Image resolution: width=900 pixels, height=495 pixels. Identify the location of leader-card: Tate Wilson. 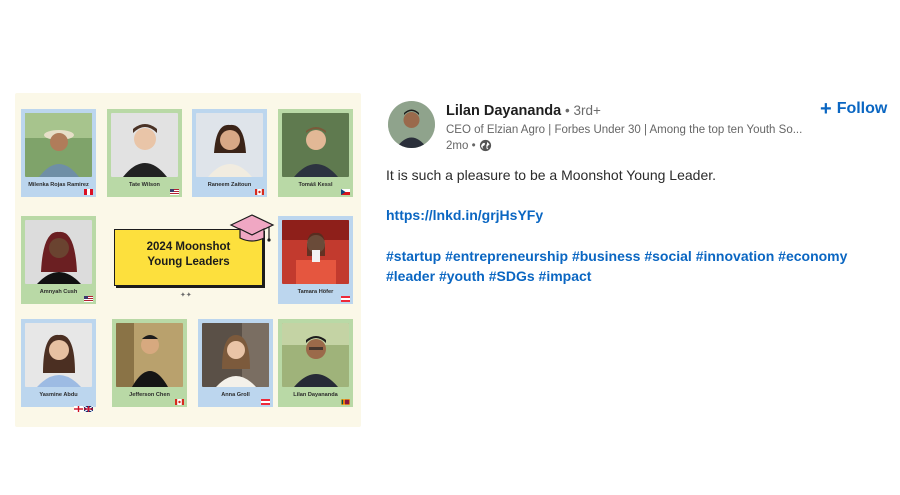
(144, 153).